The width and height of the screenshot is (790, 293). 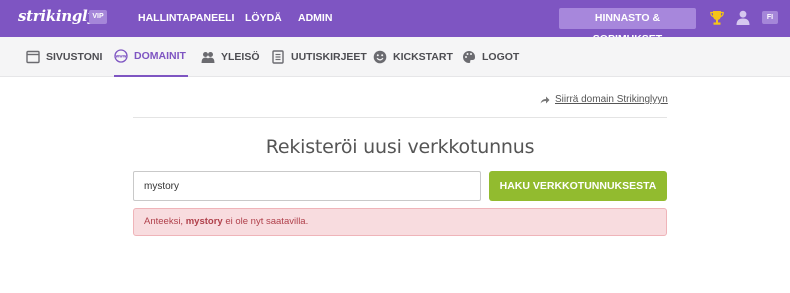 I want to click on tab-audience: YLEISÖ, so click(x=230, y=57).